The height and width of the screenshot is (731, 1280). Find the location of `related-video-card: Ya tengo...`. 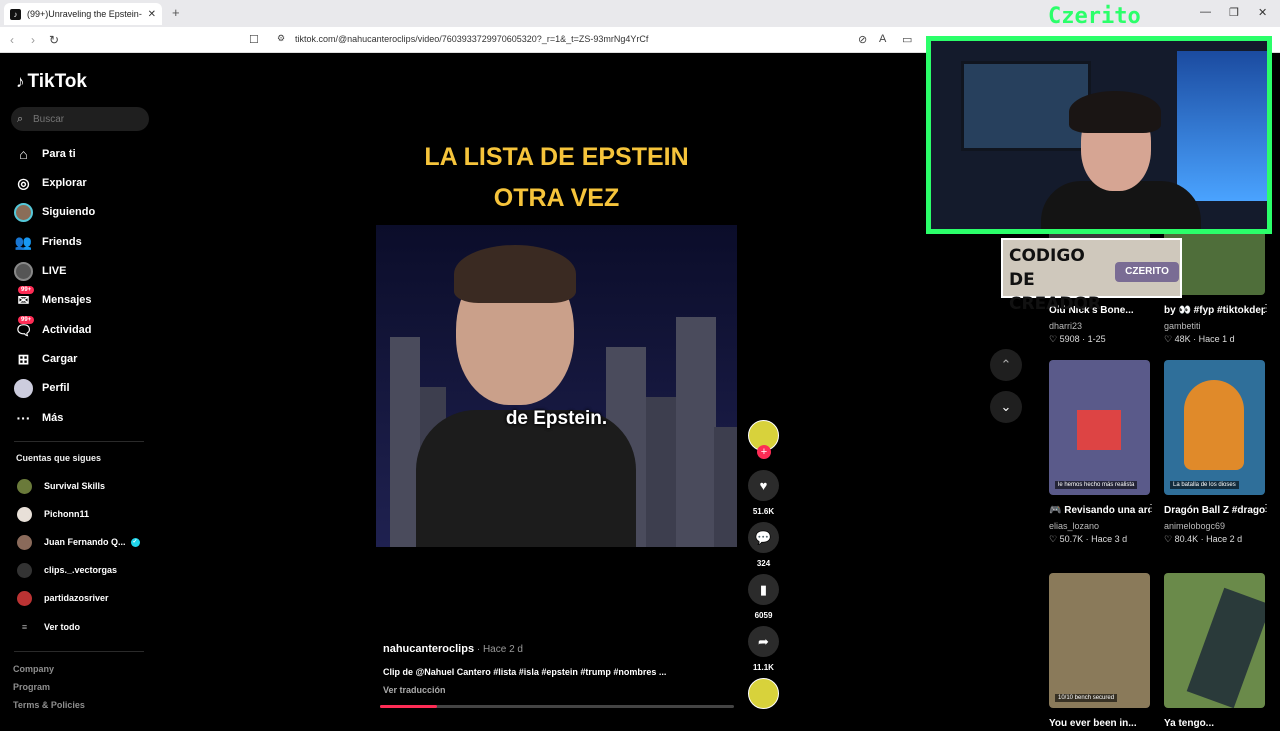

related-video-card: Ya tengo... is located at coordinates (1214, 652).